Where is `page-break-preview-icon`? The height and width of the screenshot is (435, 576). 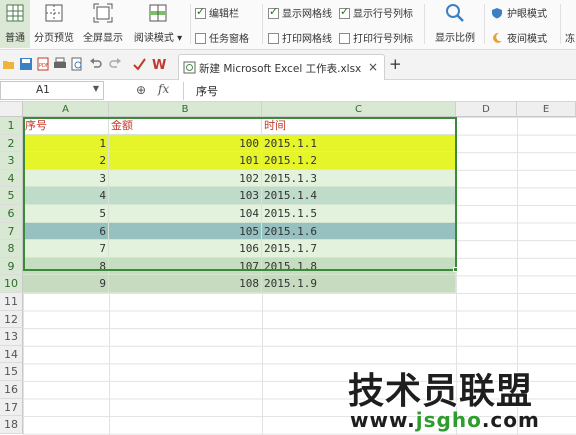 page-break-preview-icon is located at coordinates (54, 13).